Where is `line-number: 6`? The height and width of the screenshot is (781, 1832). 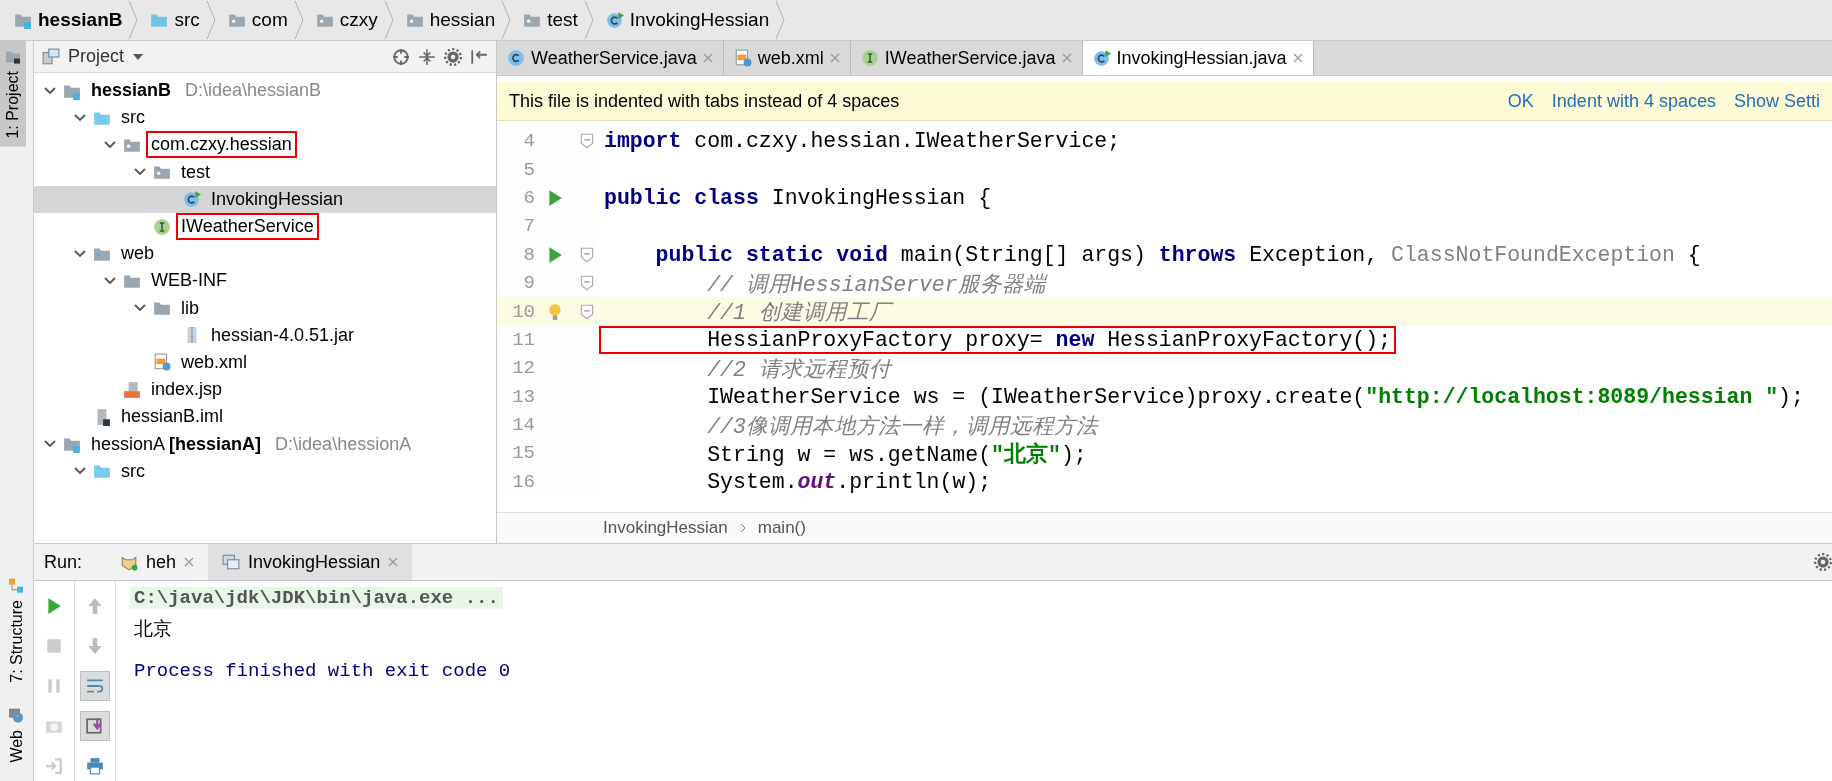
line-number: 6 is located at coordinates (528, 197).